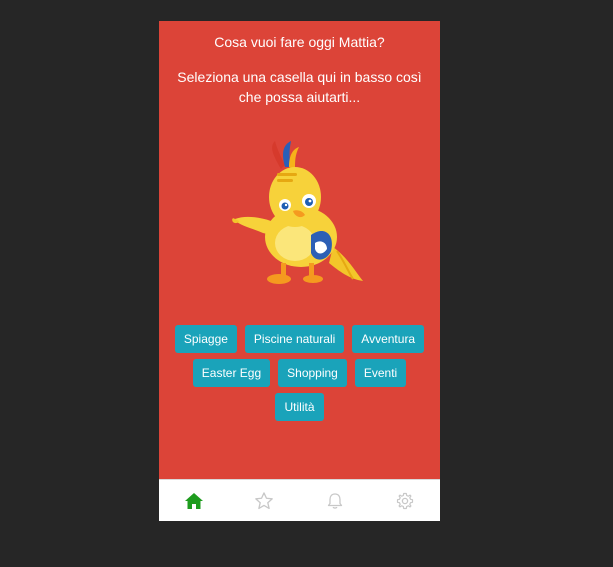 The image size is (613, 567). What do you see at coordinates (380, 373) in the screenshot?
I see `chip-eventi: Eventi` at bounding box center [380, 373].